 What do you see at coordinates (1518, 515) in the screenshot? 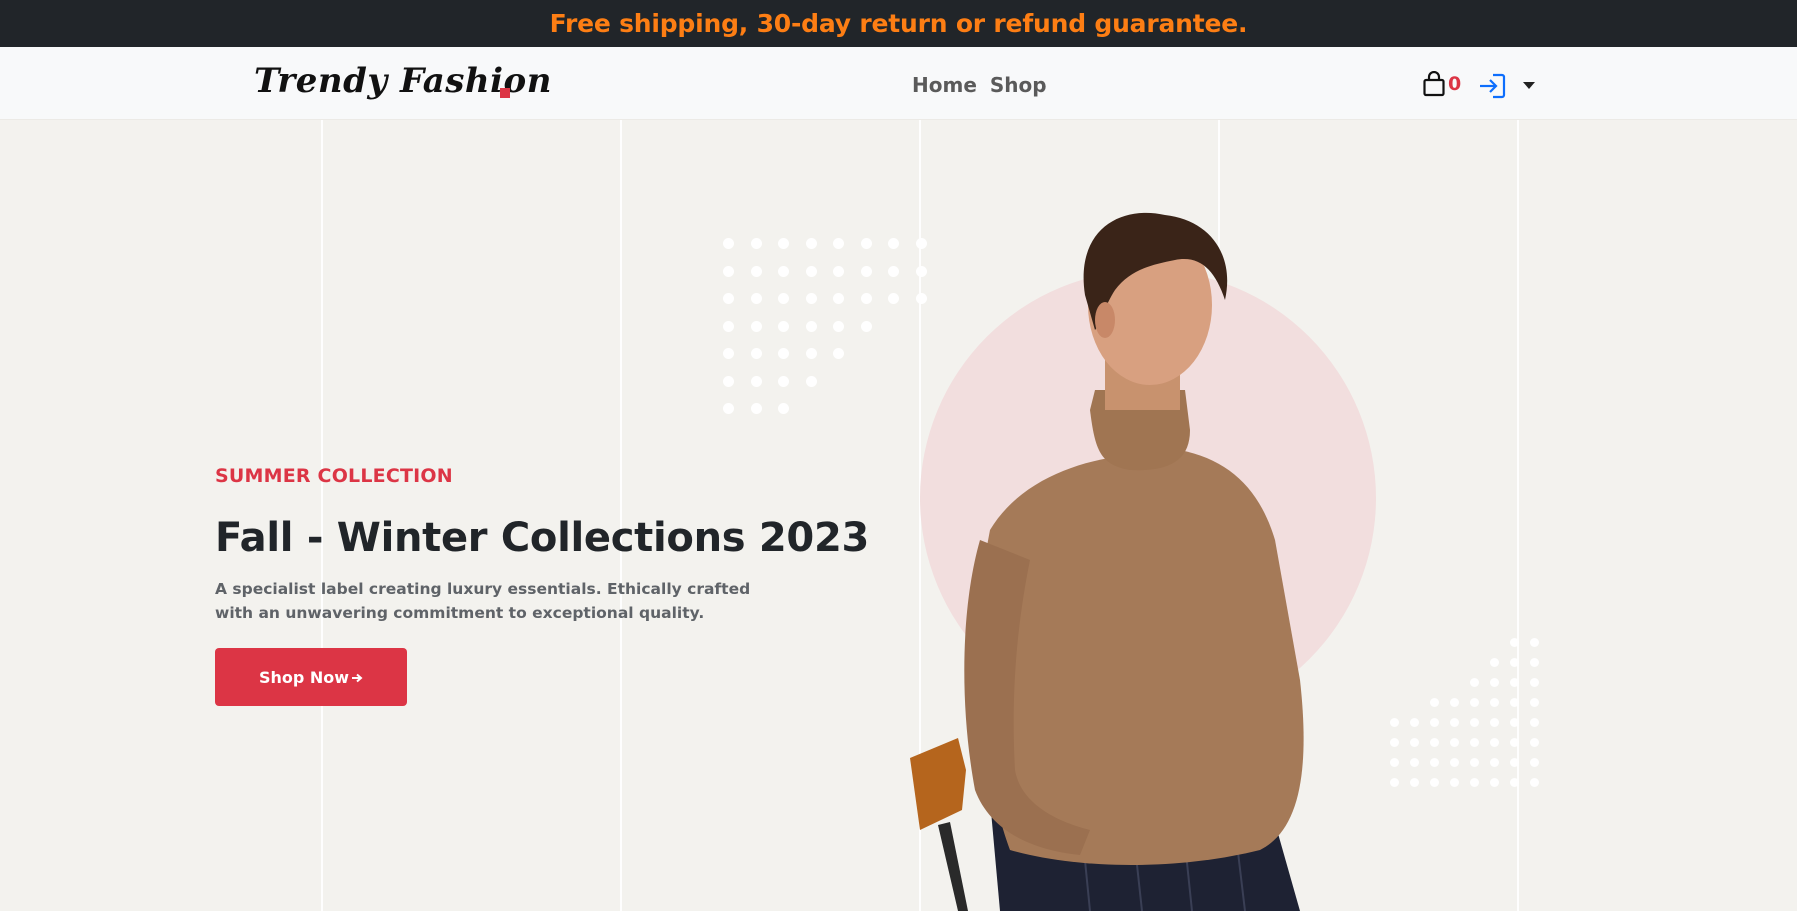
I see `grid-line` at bounding box center [1518, 515].